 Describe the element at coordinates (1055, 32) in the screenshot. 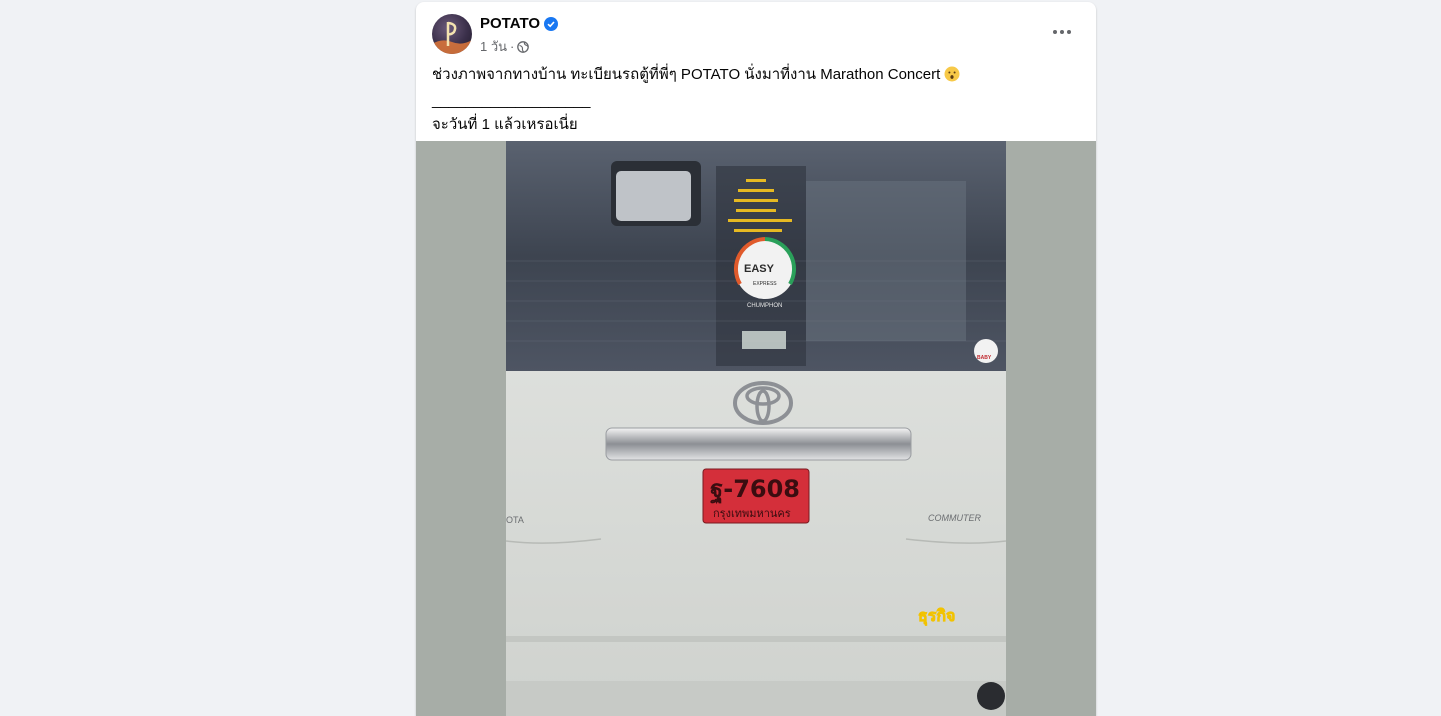

I see `more-dots-icon` at that location.